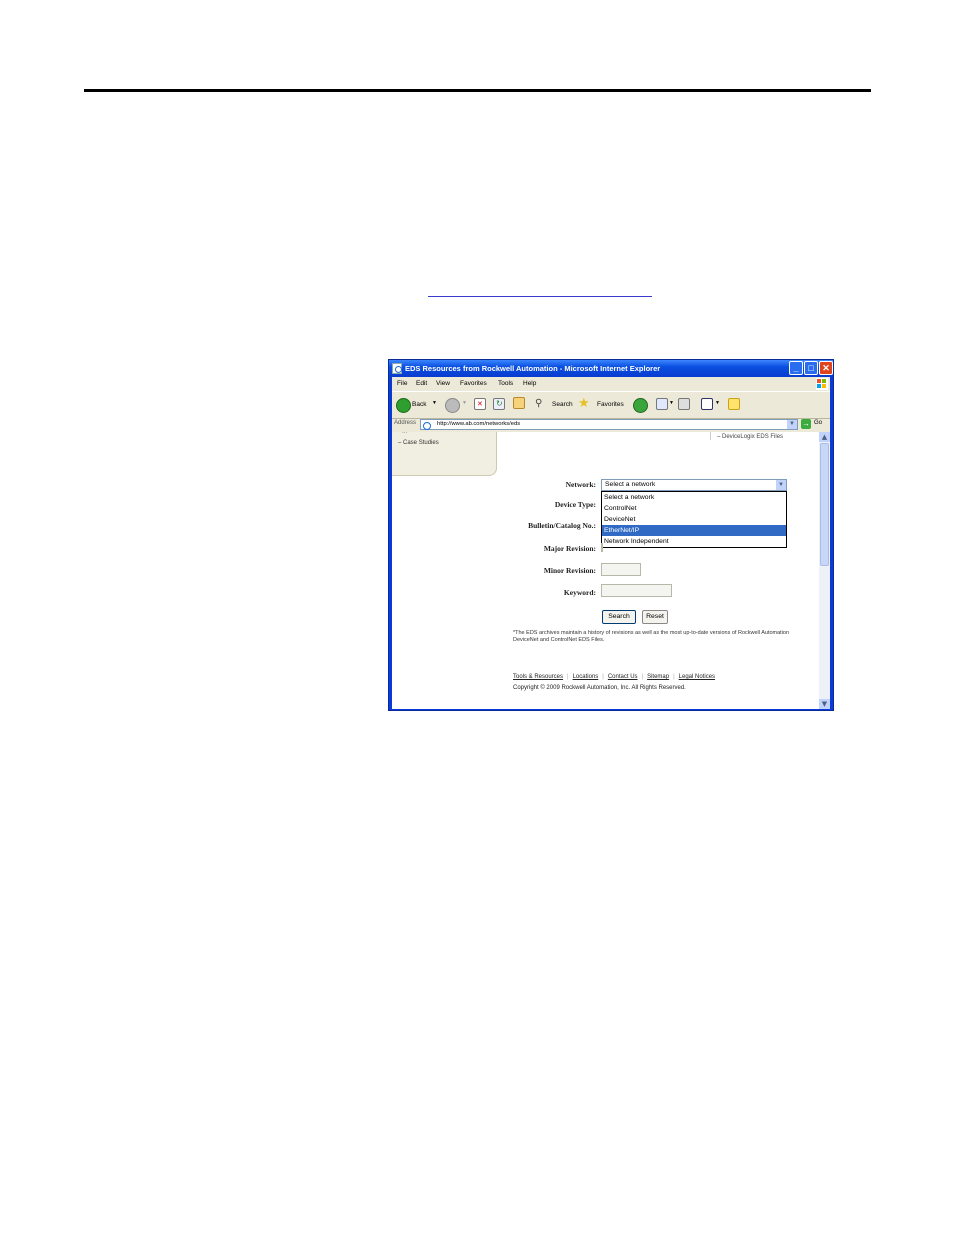 The image size is (954, 1235). Describe the element at coordinates (826, 368) in the screenshot. I see `close-button: ✕` at that location.